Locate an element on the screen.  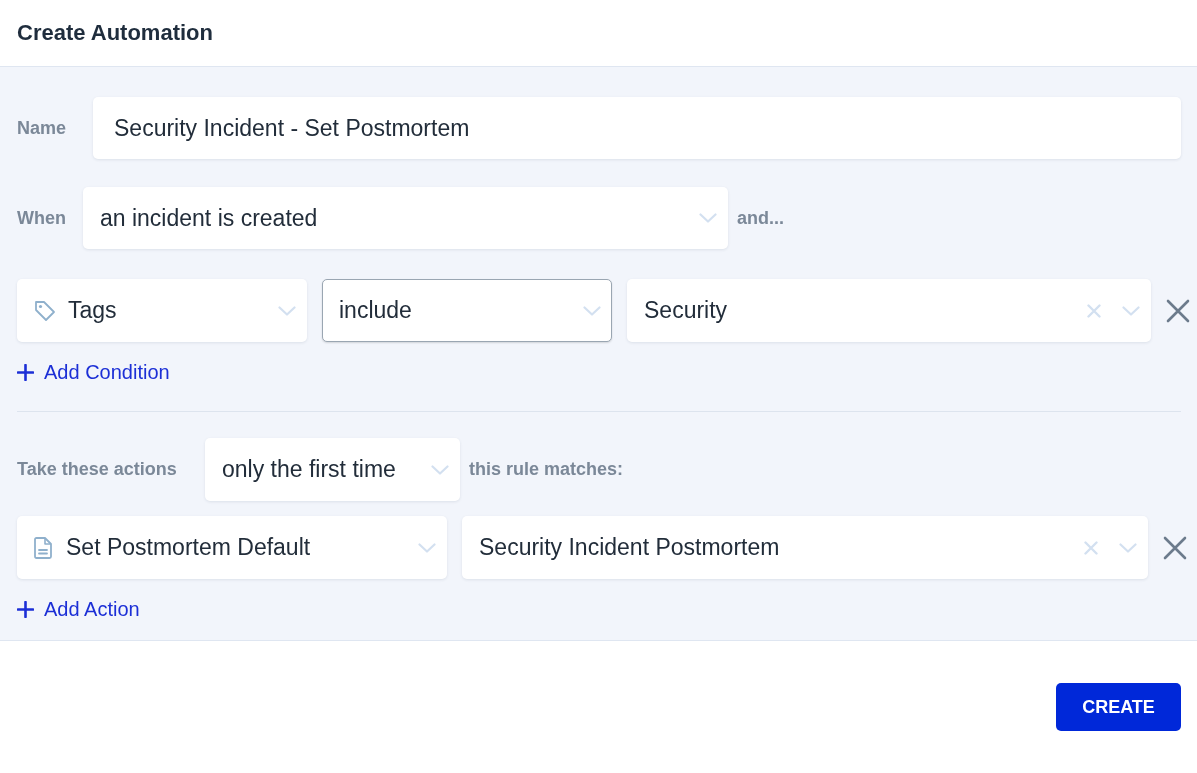
action-dropdown: Set Postmortem Default is located at coordinates (232, 547).